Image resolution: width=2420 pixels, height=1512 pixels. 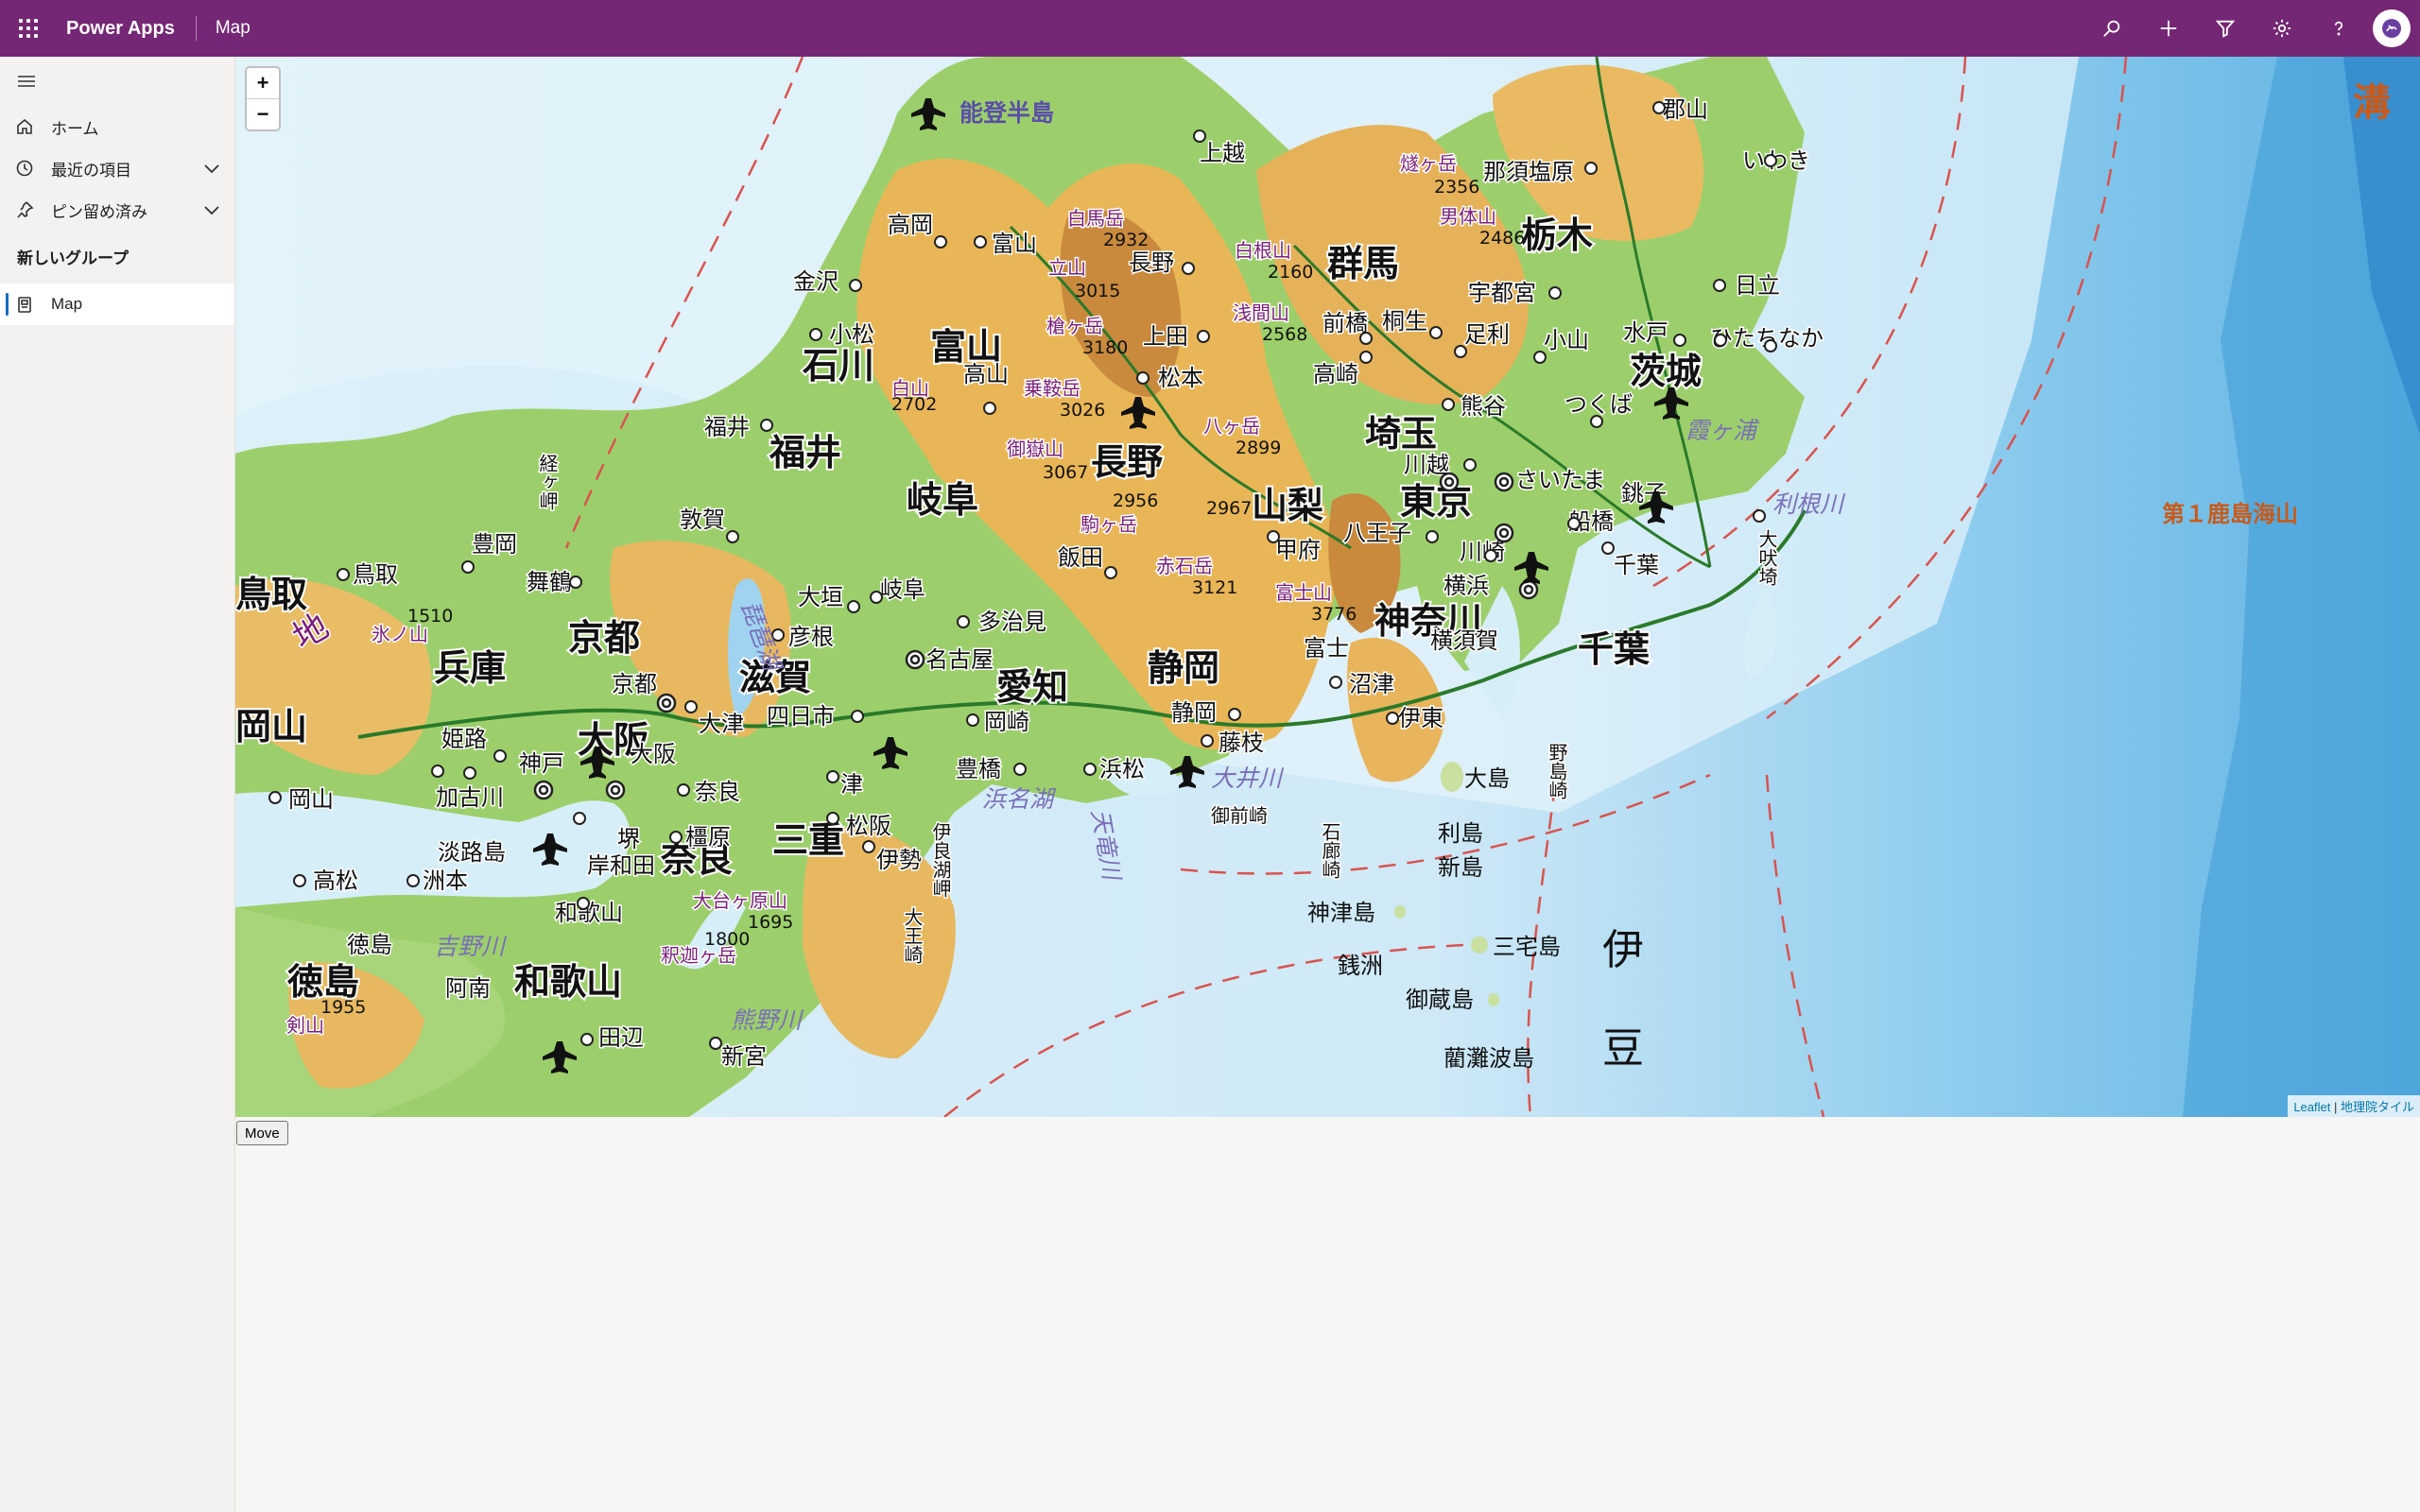 What do you see at coordinates (1623, 1048) in the screenshot?
I see `region-label: 豆` at bounding box center [1623, 1048].